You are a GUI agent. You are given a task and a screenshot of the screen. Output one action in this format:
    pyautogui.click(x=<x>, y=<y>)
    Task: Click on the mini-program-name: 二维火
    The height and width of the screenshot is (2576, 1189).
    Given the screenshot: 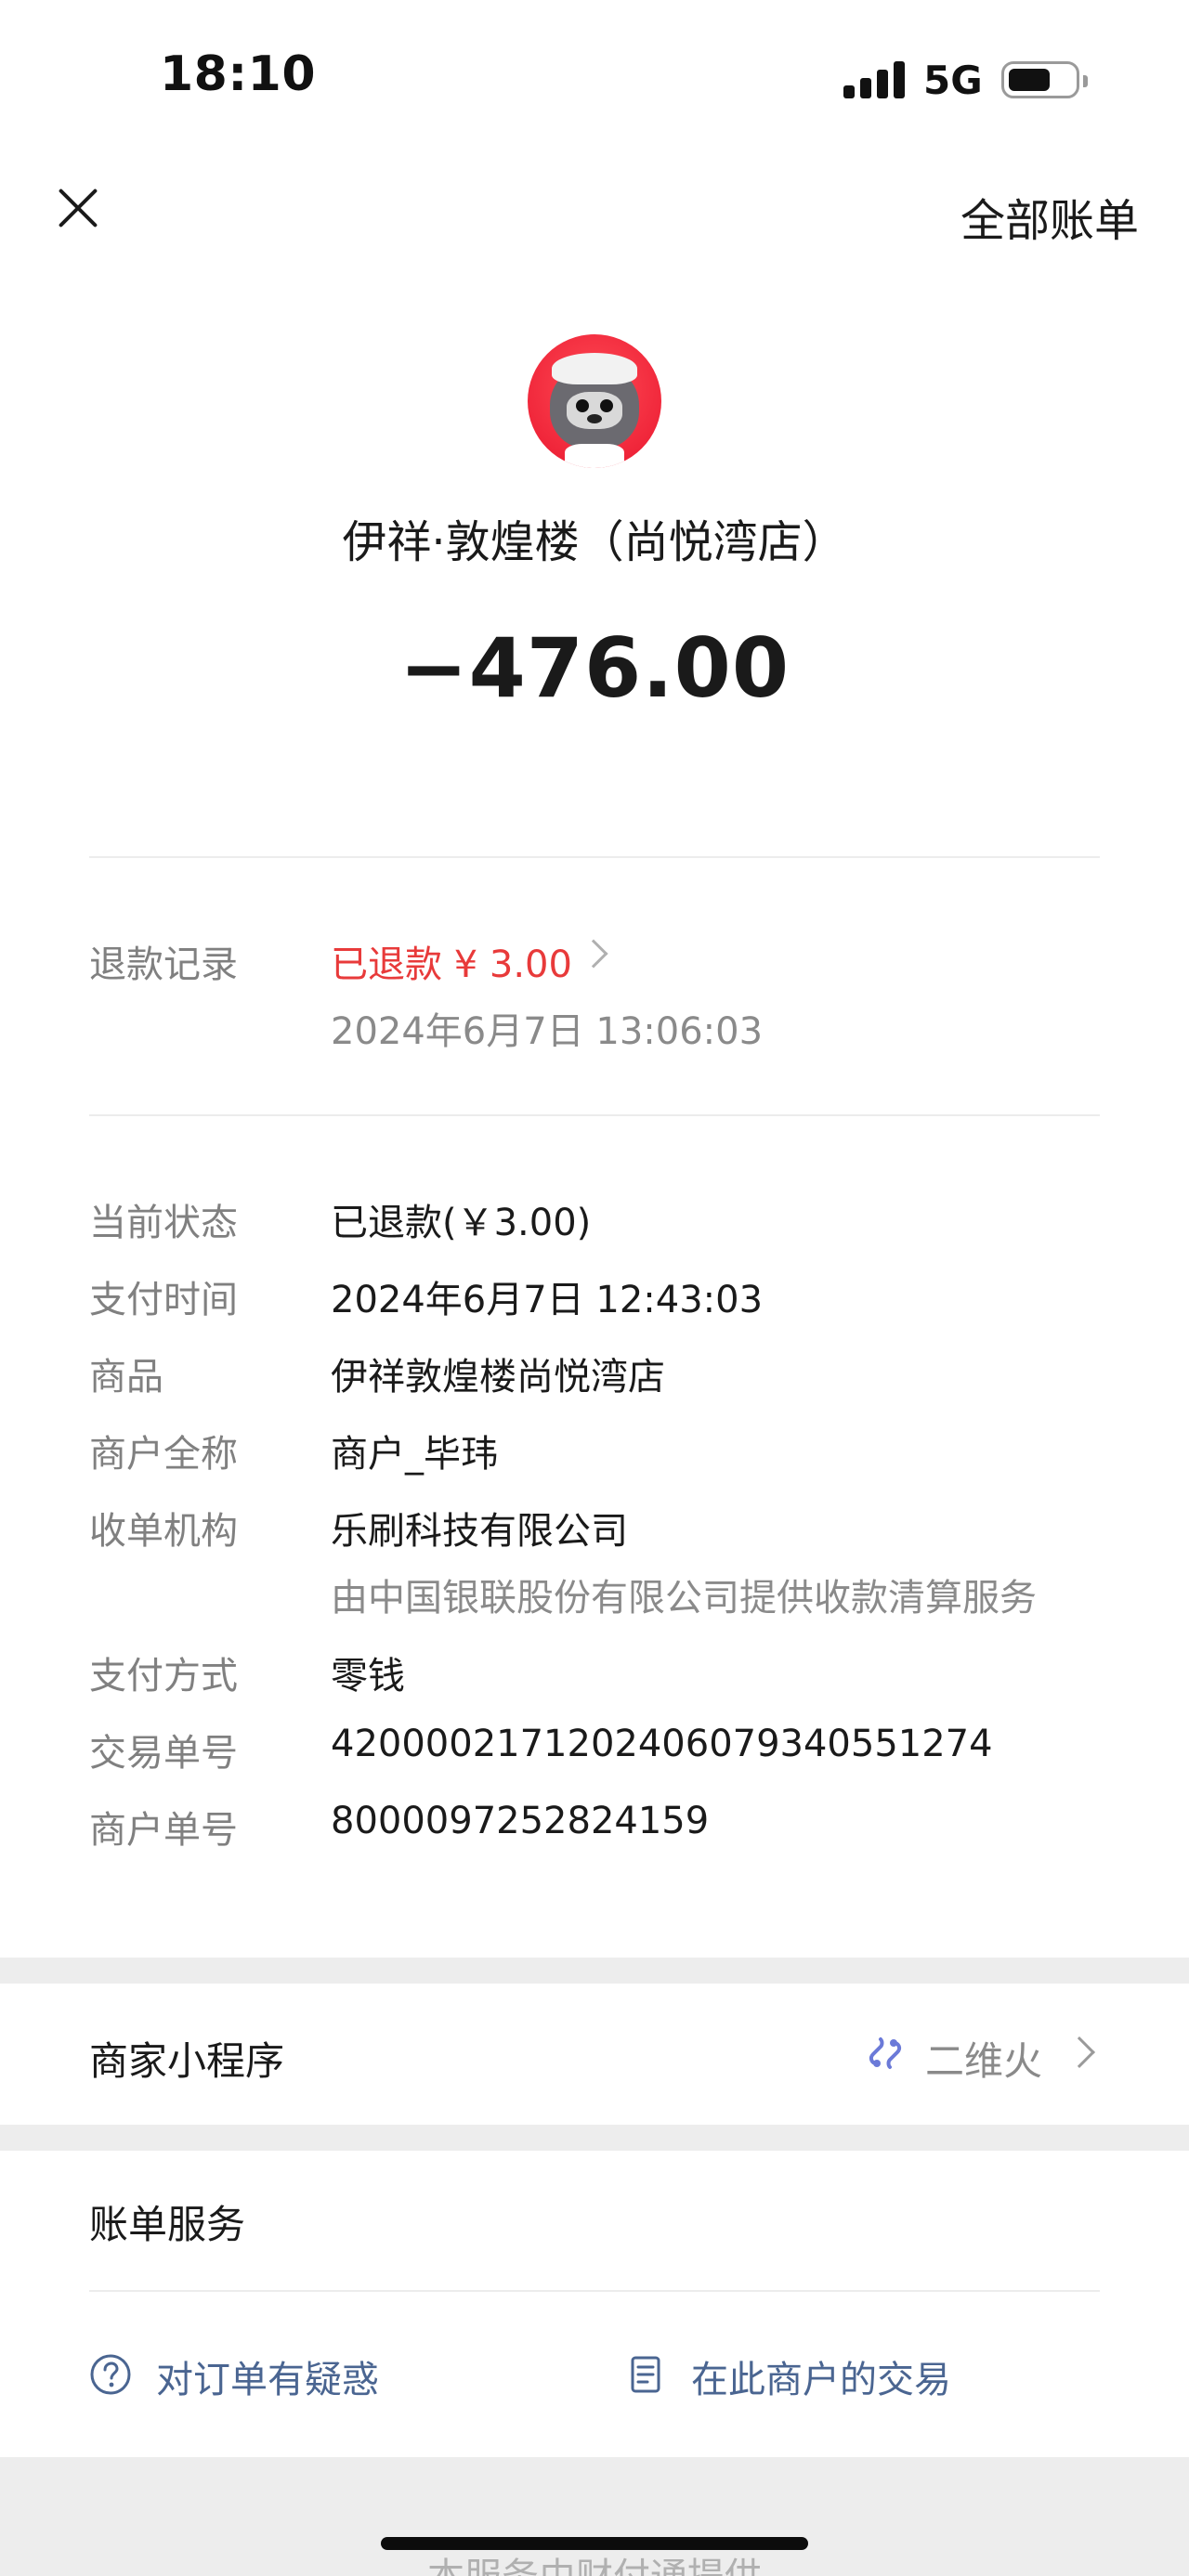 What is the action you would take?
    pyautogui.click(x=983, y=2059)
    